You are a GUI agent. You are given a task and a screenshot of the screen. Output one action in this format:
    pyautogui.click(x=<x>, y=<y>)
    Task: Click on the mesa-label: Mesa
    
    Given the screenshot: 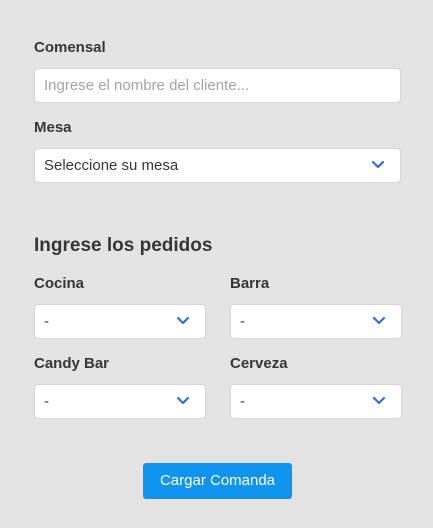 What is the action you would take?
    pyautogui.click(x=53, y=127)
    